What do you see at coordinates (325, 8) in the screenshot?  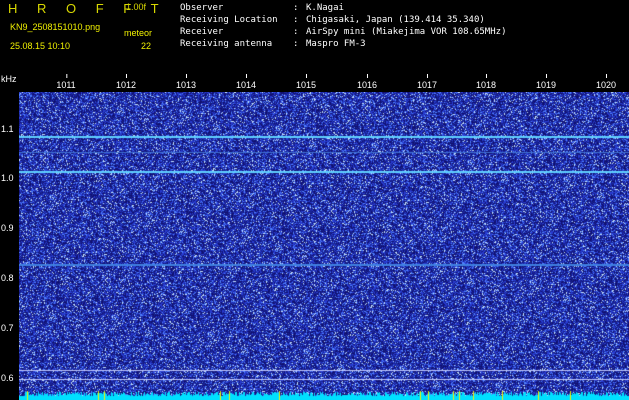 I see `info-value: K.Nagai` at bounding box center [325, 8].